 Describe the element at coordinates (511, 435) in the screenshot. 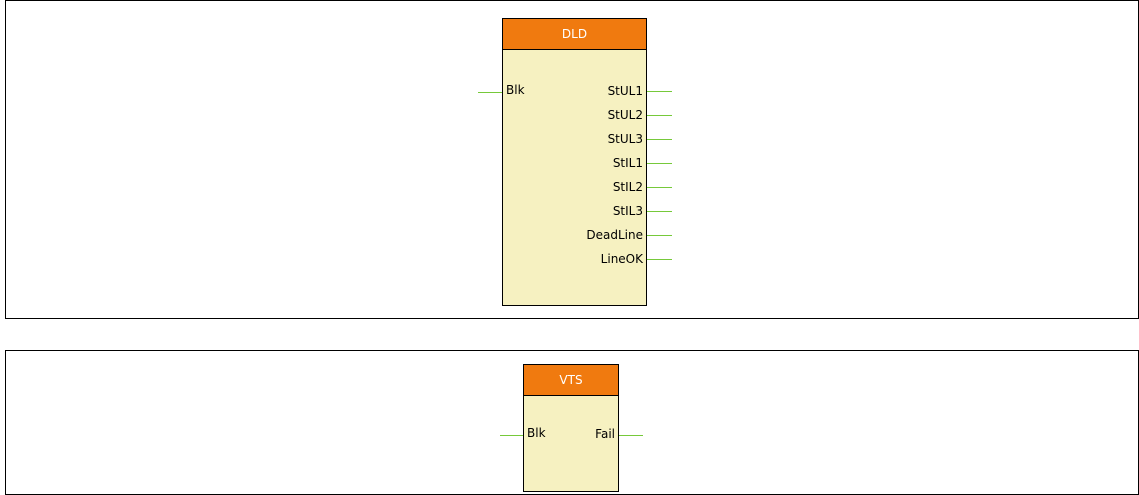

I see `vts-input-connector-blk` at that location.